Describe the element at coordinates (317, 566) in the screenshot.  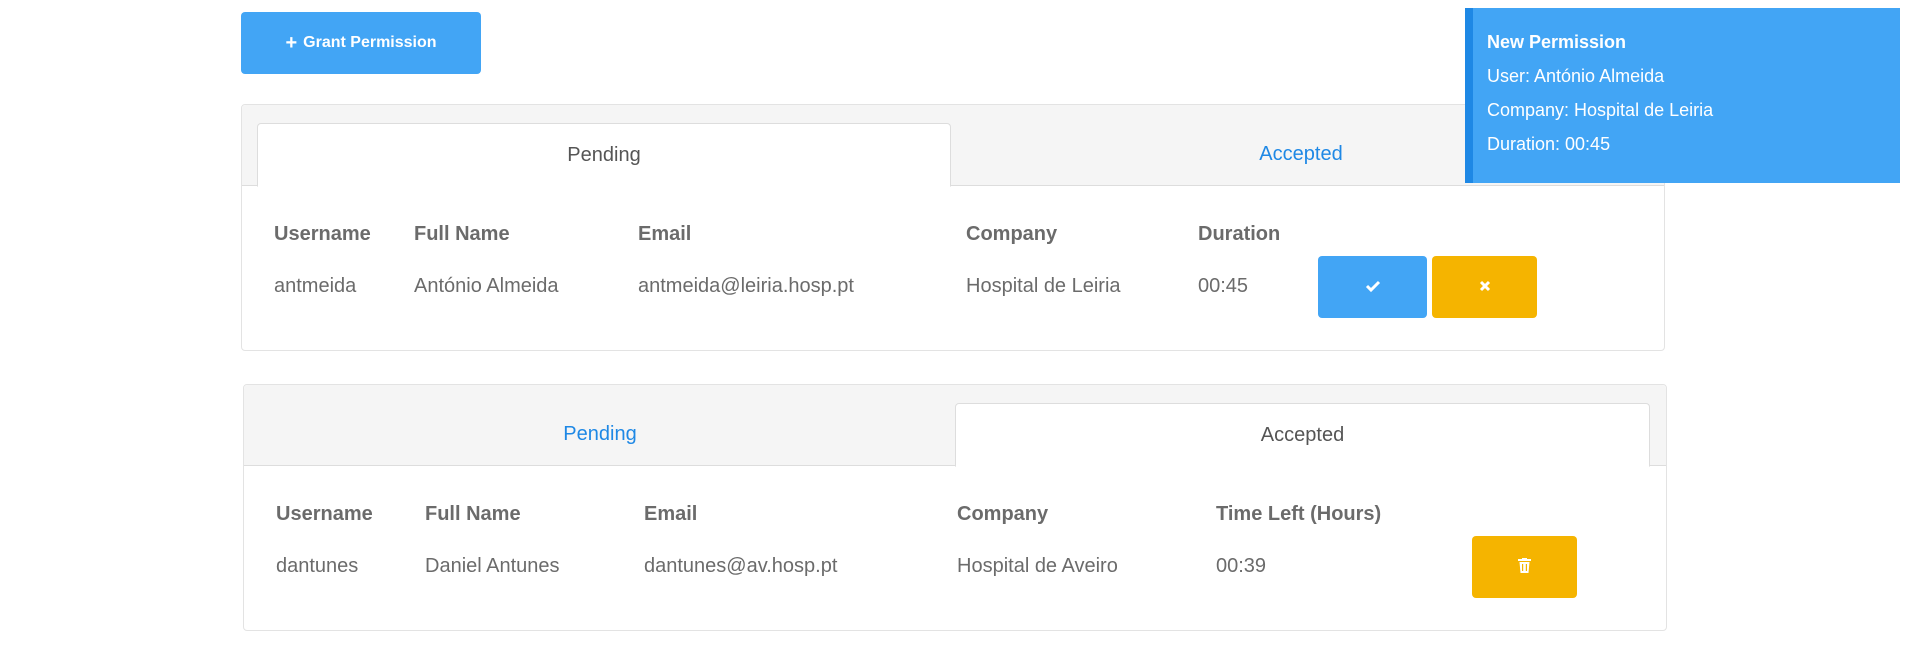
I see `username-cell: dantunes` at that location.